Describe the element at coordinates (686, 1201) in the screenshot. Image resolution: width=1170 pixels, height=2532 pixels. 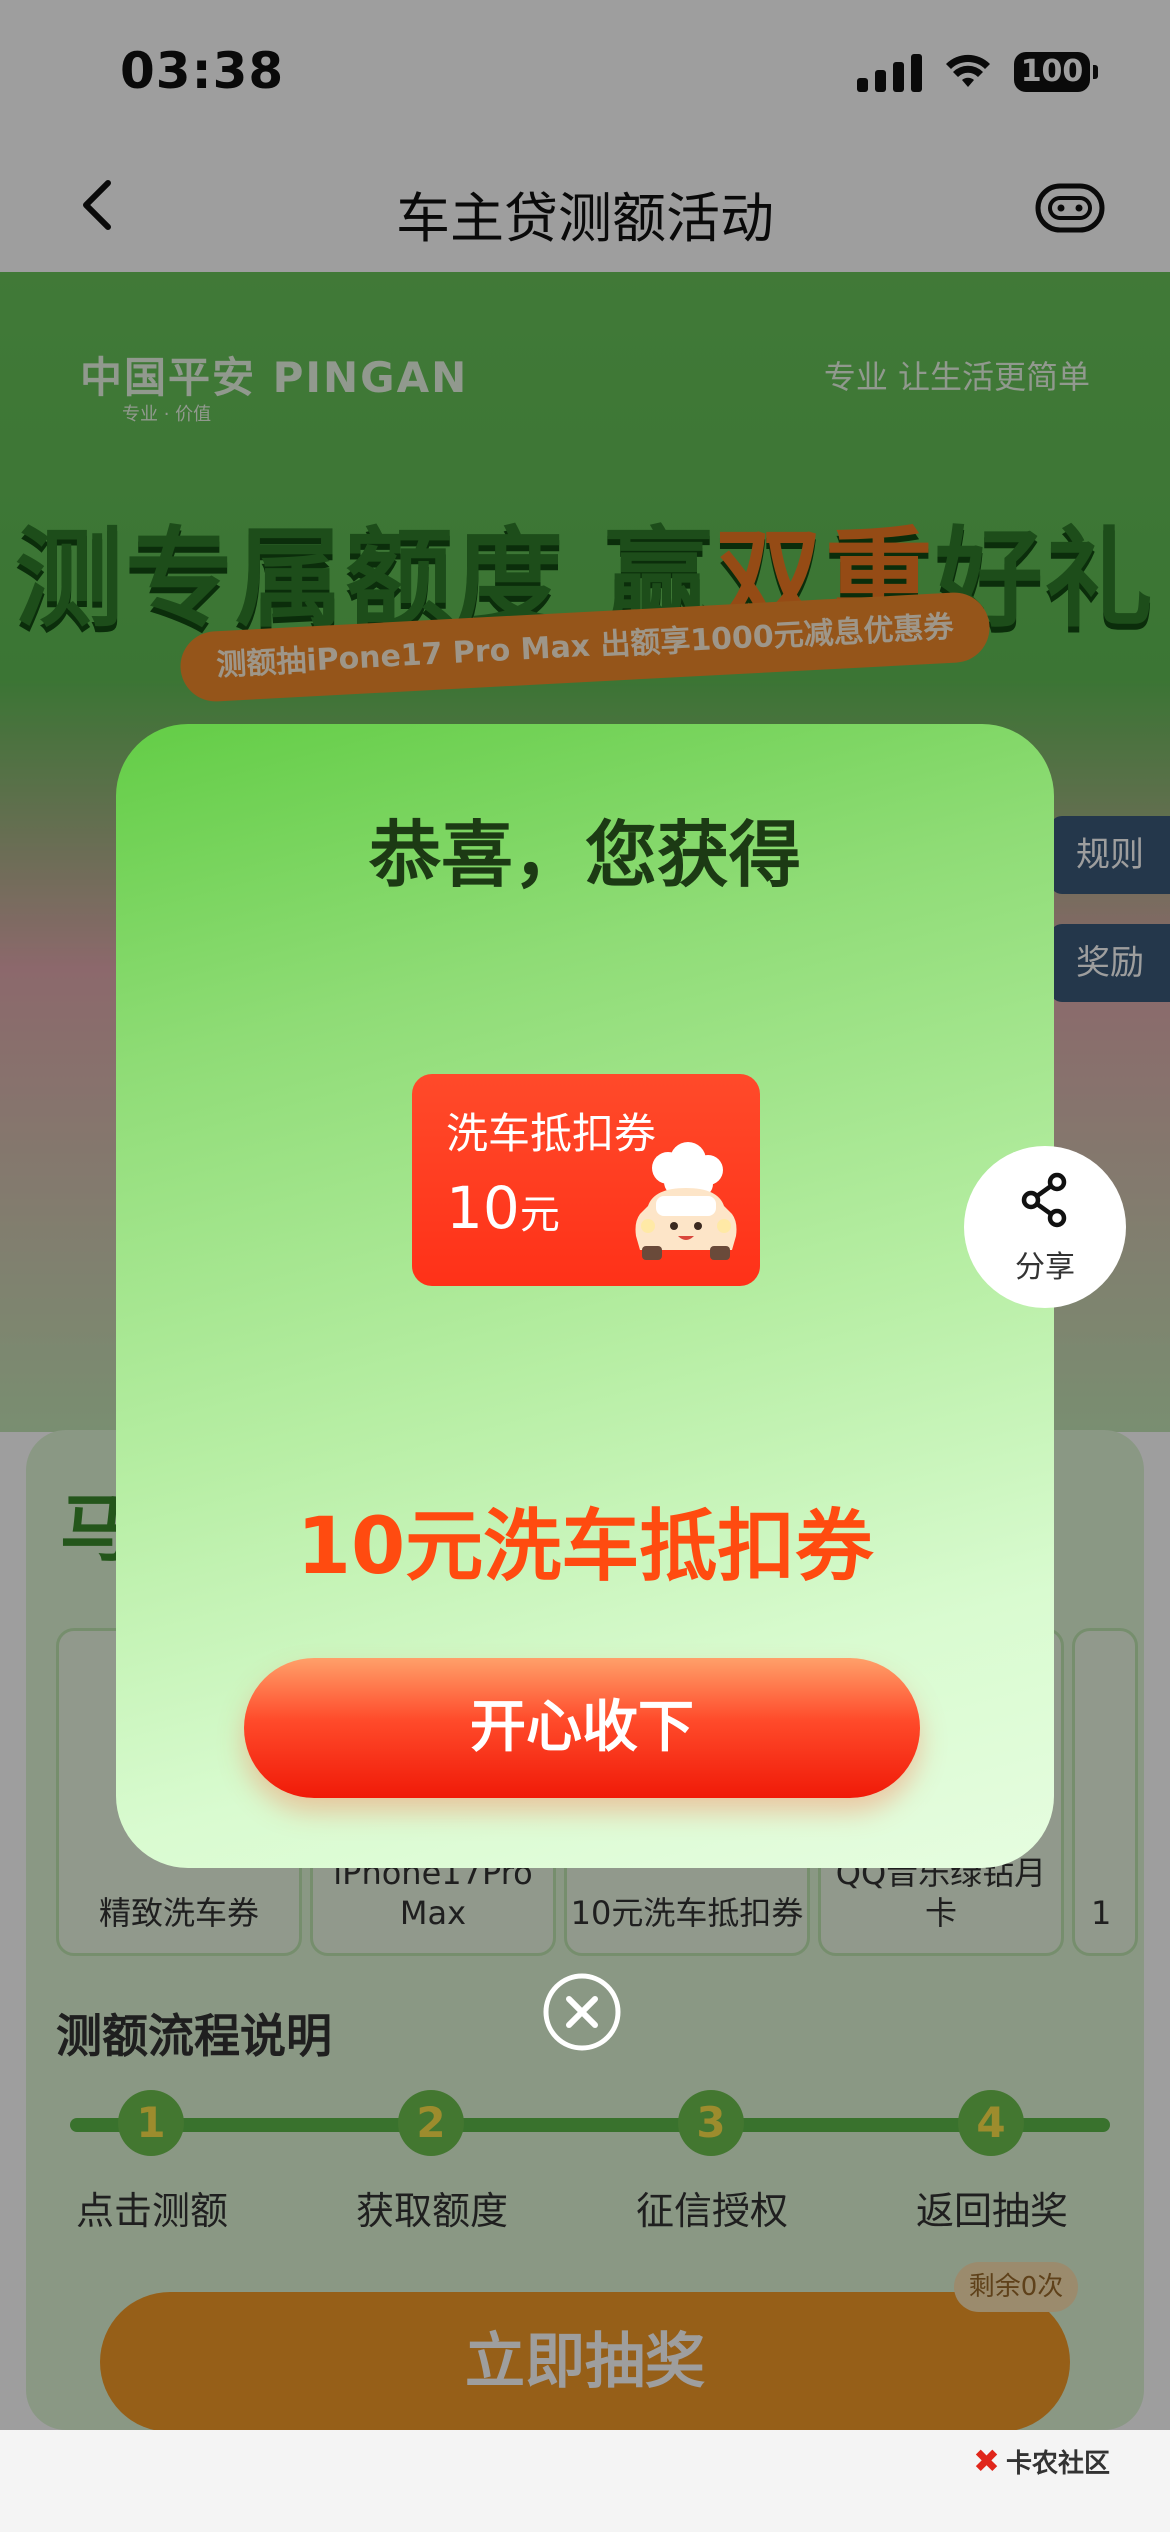
I see `car-wash-icon` at that location.